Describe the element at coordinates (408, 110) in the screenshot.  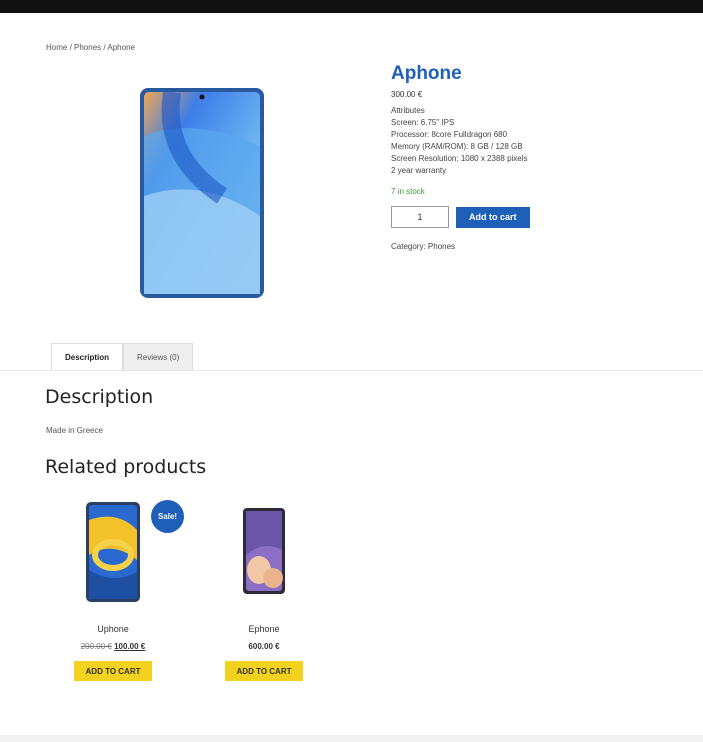
I see `attribute-line: Attributes` at that location.